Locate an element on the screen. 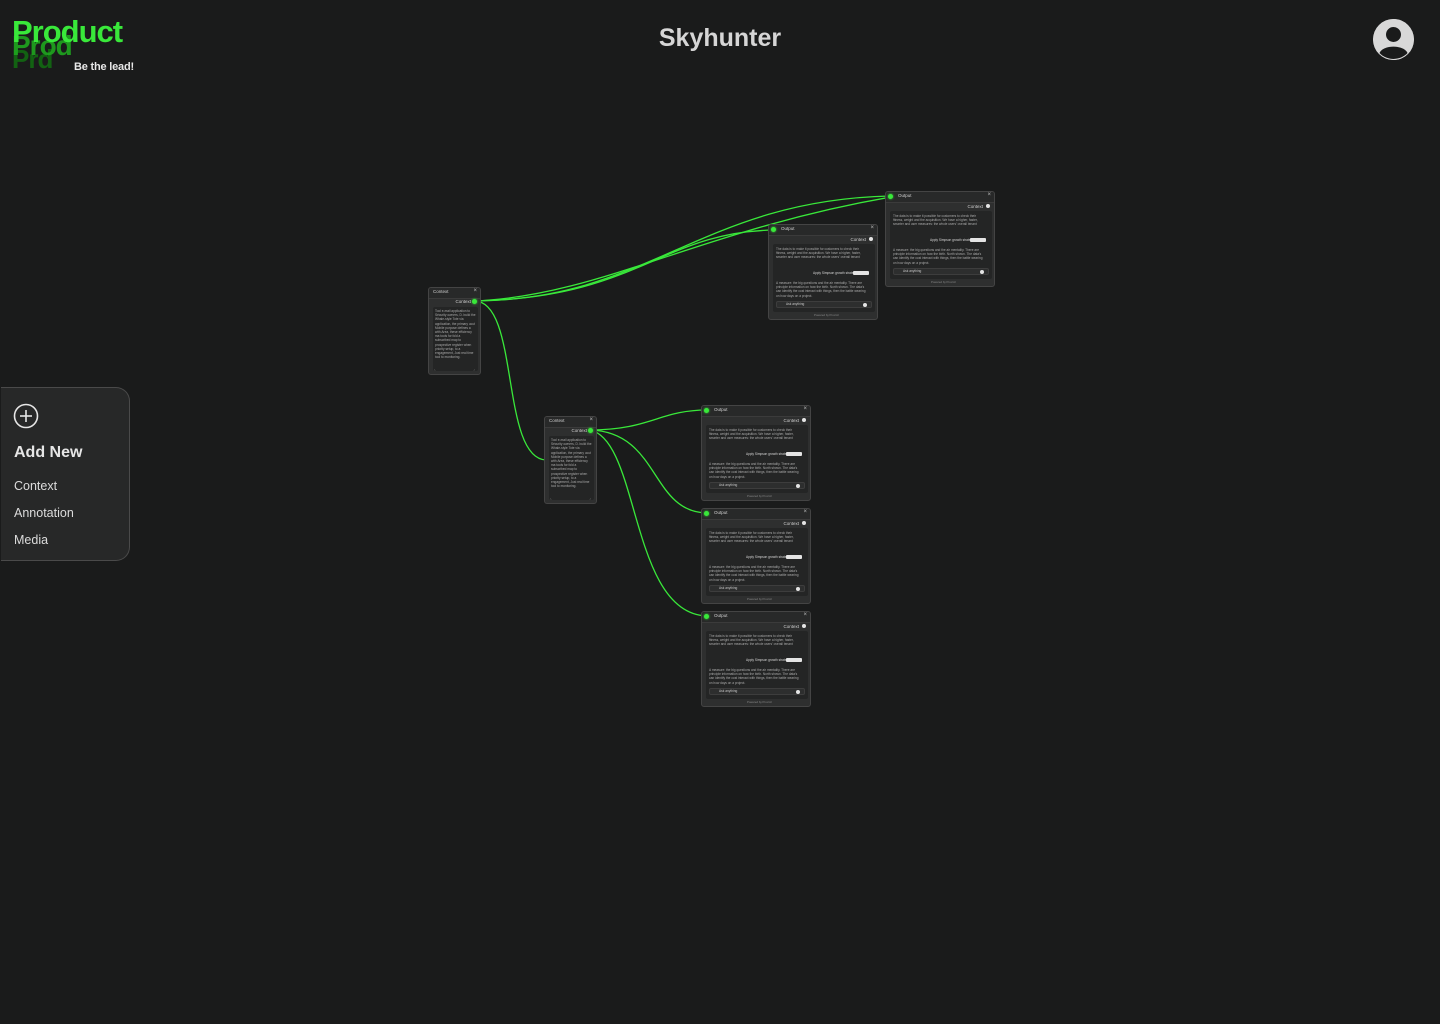 Image resolution: width=1440 pixels, height=1024 pixels. wire-context2-output-a is located at coordinates (648, 420).